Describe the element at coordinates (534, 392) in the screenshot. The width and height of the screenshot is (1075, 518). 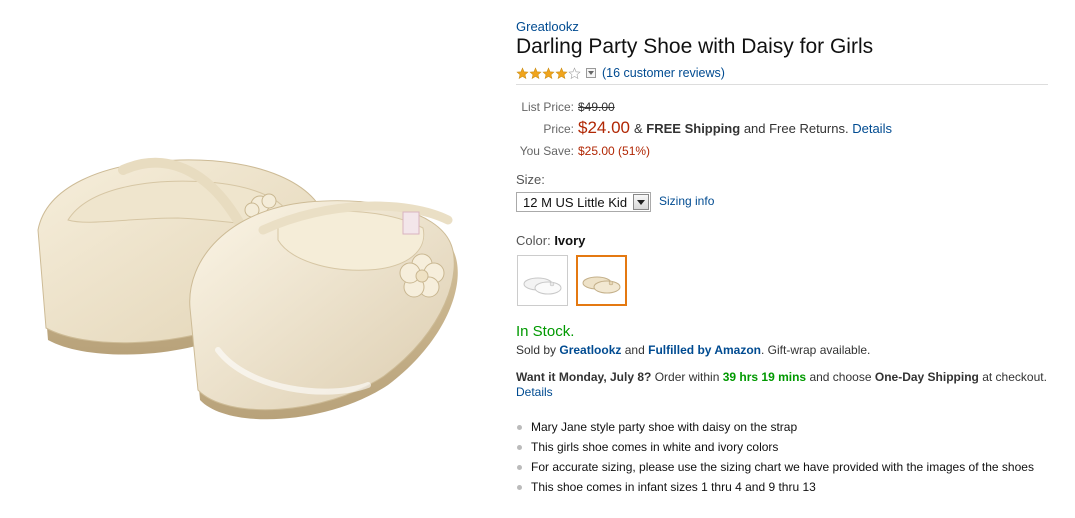
I see `delivery-details-link: Details` at that location.